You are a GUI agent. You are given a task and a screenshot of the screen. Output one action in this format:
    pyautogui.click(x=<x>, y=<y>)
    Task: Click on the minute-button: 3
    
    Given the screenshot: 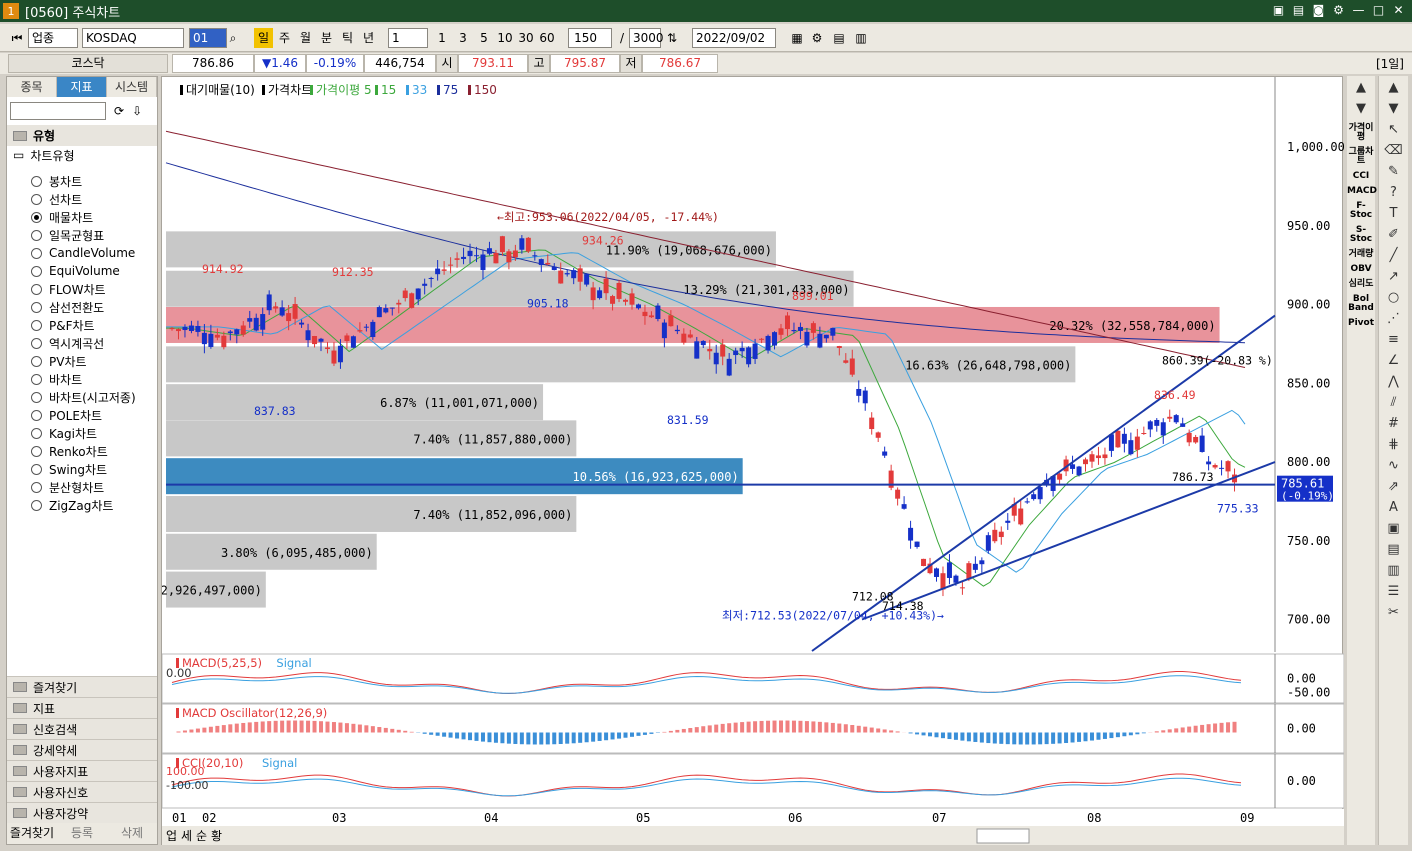 What is the action you would take?
    pyautogui.click(x=463, y=38)
    